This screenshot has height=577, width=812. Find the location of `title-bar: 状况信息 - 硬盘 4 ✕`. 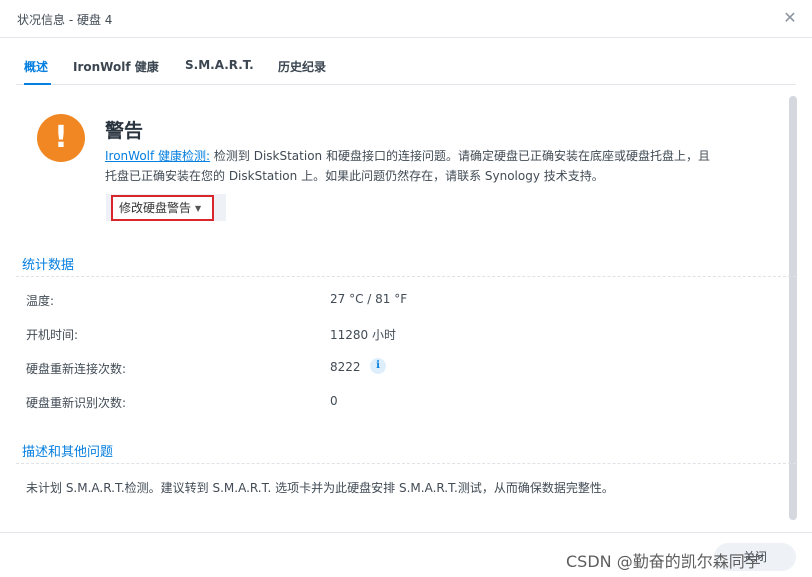

title-bar: 状况信息 - 硬盘 4 ✕ is located at coordinates (406, 19).